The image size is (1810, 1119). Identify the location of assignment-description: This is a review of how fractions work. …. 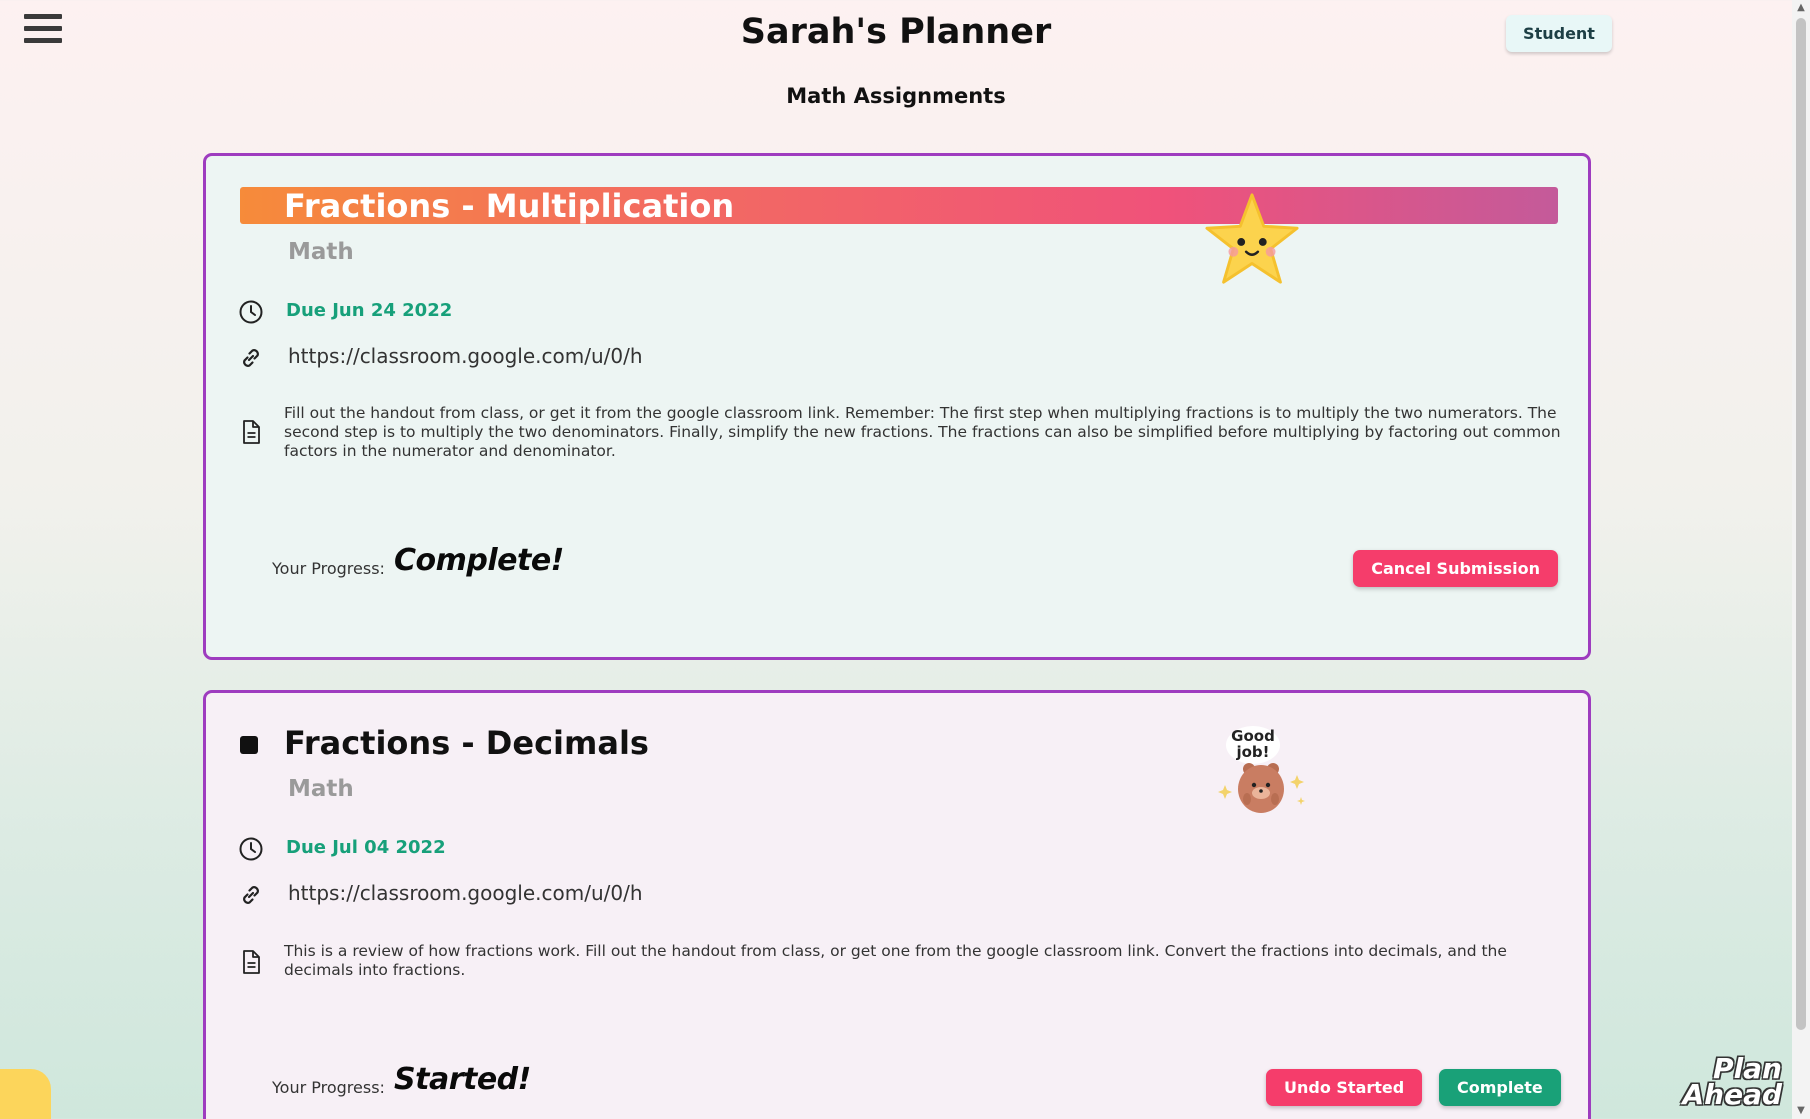
(895, 960).